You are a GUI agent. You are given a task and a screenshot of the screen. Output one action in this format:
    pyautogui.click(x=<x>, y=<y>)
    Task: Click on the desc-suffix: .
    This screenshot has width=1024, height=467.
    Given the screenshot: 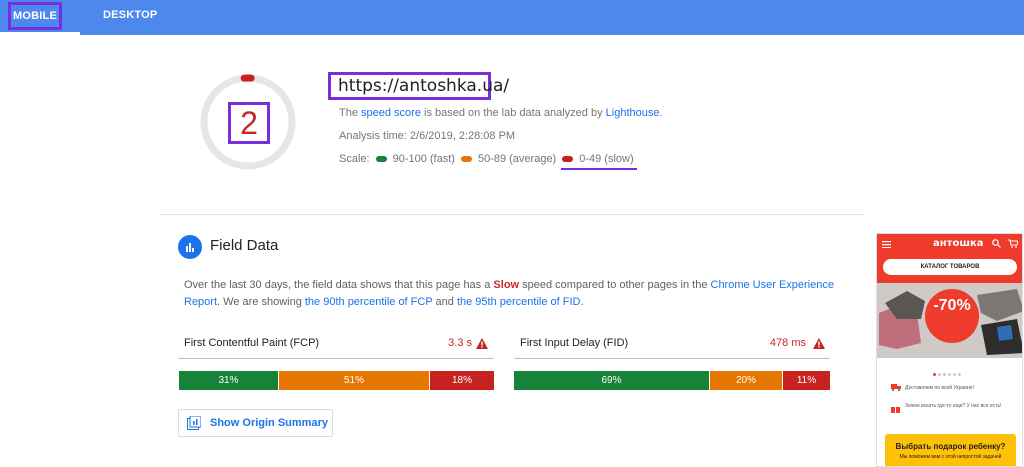 What is the action you would take?
    pyautogui.click(x=661, y=113)
    